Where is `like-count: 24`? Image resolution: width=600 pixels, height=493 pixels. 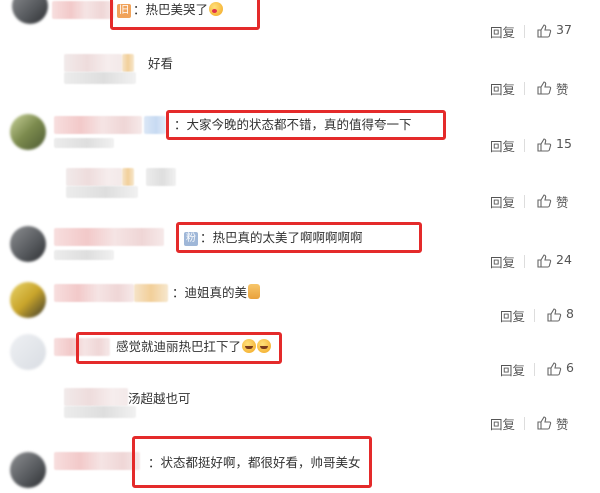 like-count: 24 is located at coordinates (564, 259).